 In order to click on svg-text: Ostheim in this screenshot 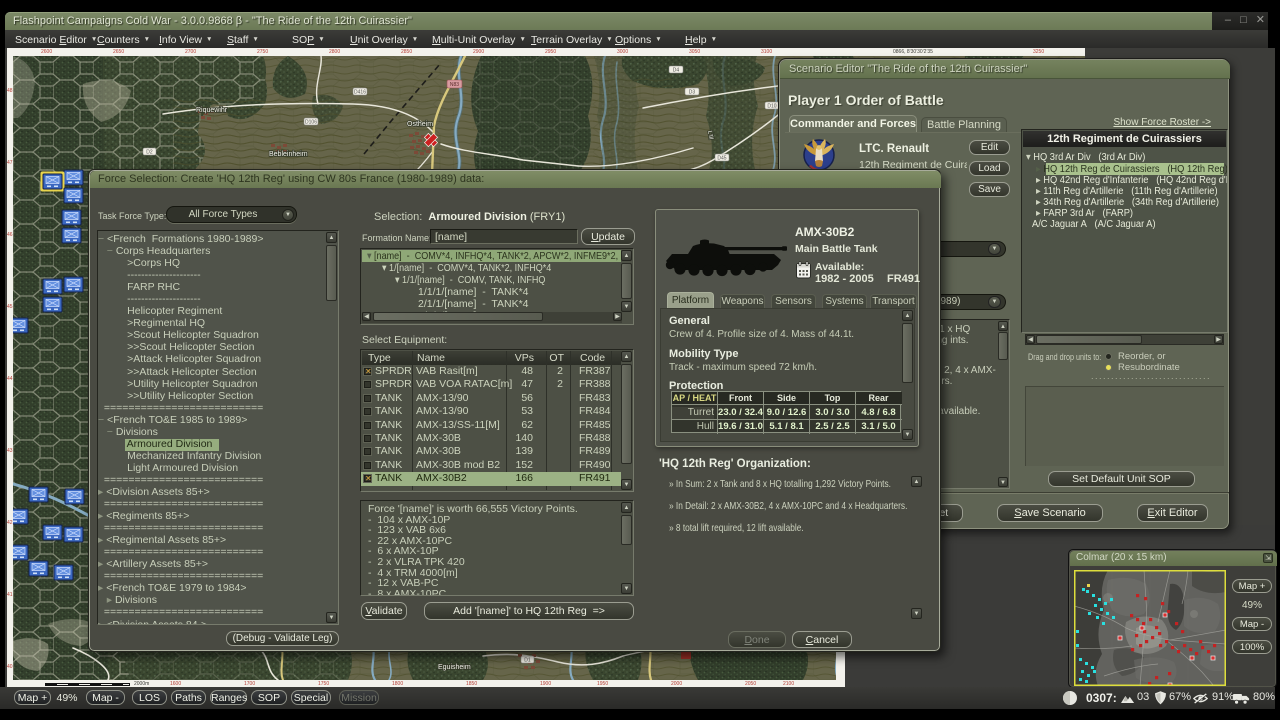, I will do `click(420, 124)`.